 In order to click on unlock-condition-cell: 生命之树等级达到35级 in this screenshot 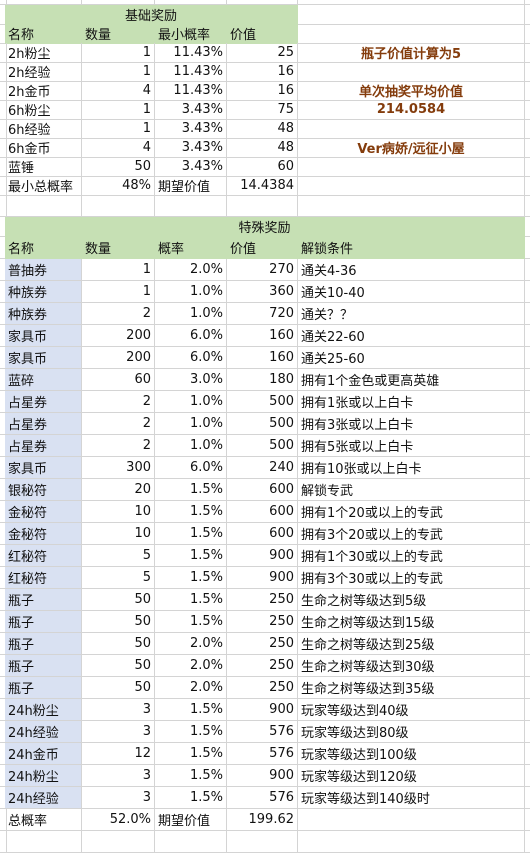, I will do `click(411, 688)`.